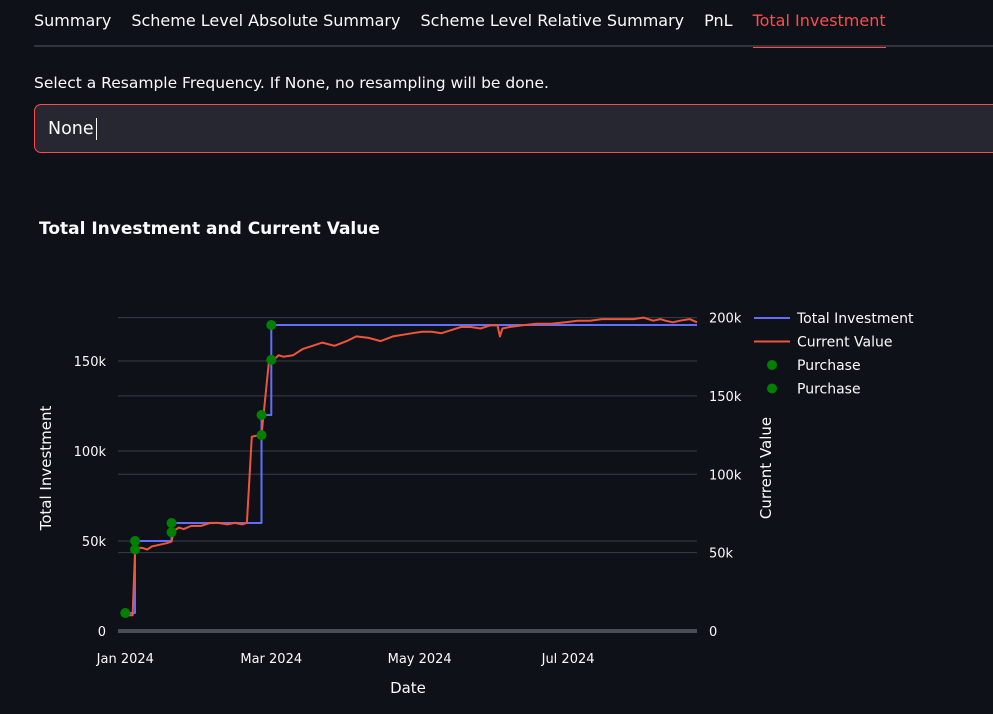 This screenshot has width=993, height=714. Describe the element at coordinates (90, 452) in the screenshot. I see `y-left-tick-label: 100k` at that location.